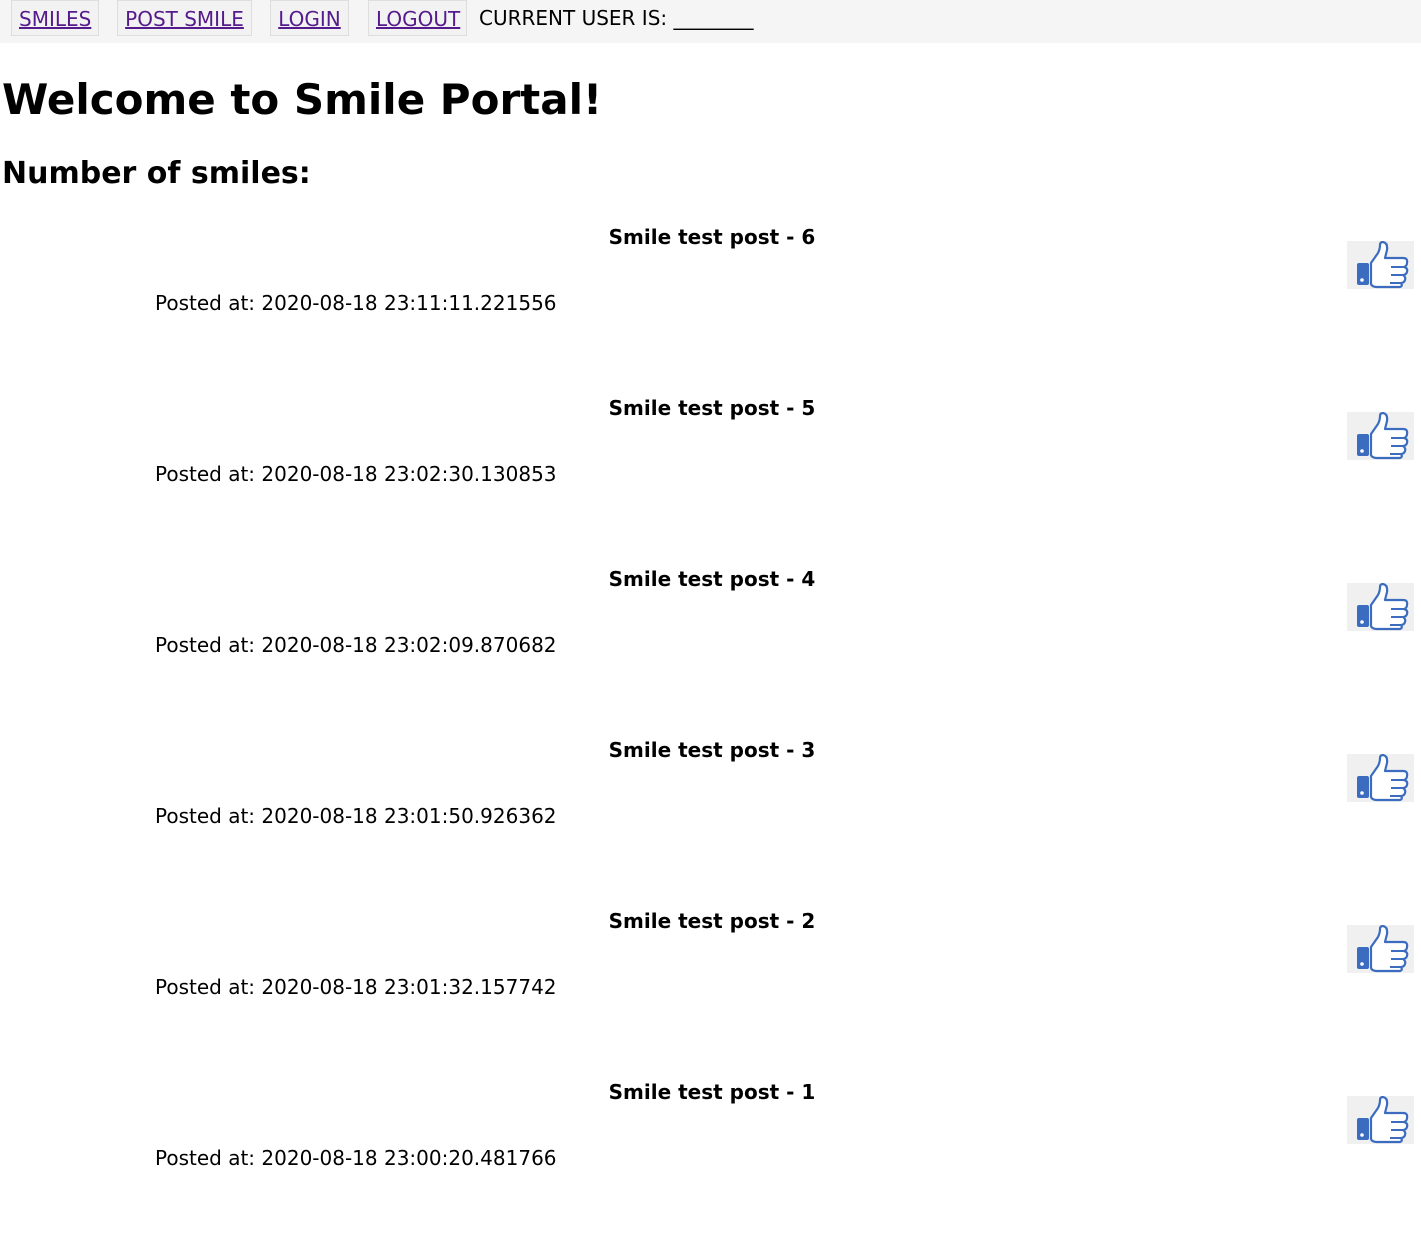 The height and width of the screenshot is (1250, 1421). I want to click on post-title: Smile test post - 6, so click(712, 237).